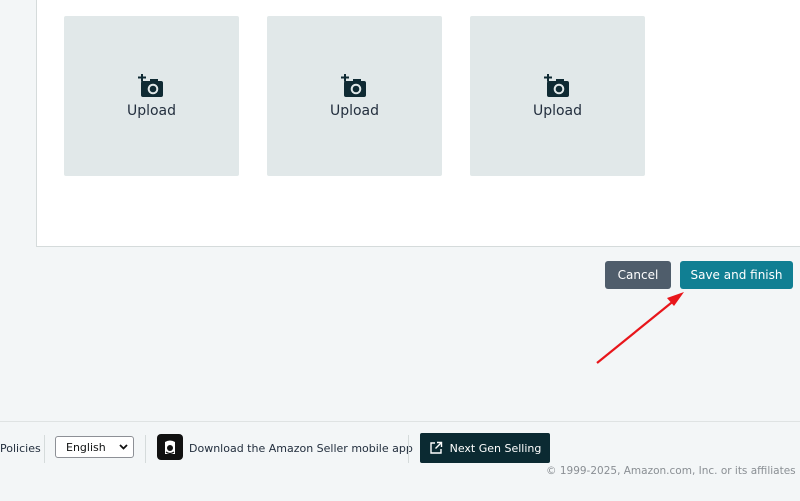  Describe the element at coordinates (638, 275) in the screenshot. I see `cancel-button: Cancel` at that location.